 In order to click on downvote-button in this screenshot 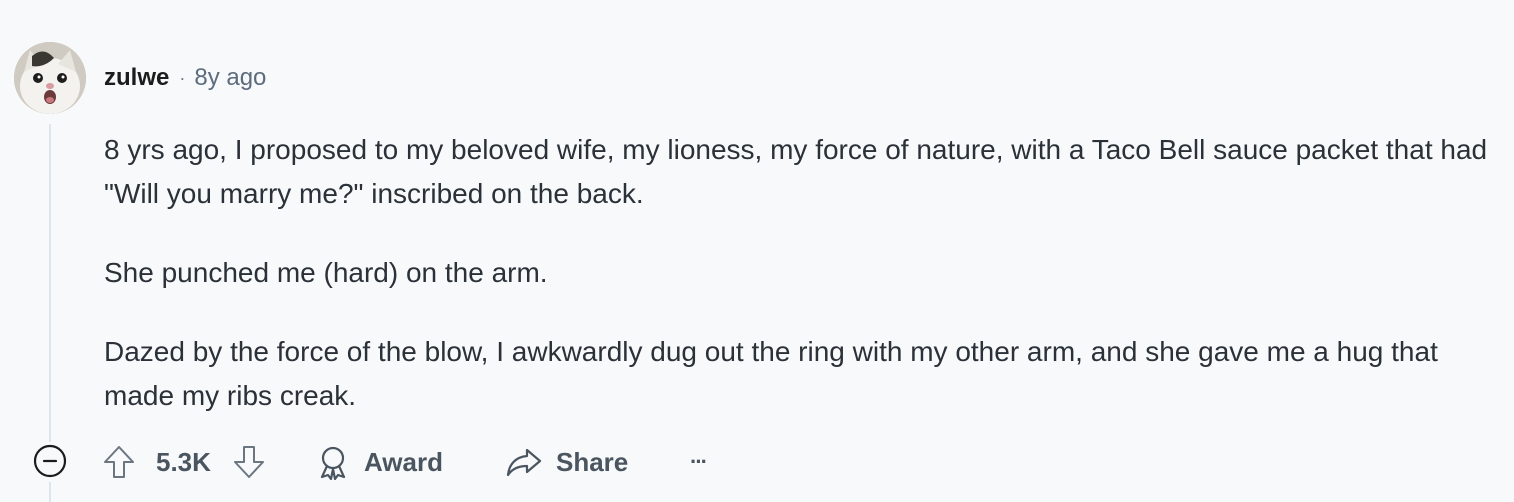, I will do `click(249, 462)`.